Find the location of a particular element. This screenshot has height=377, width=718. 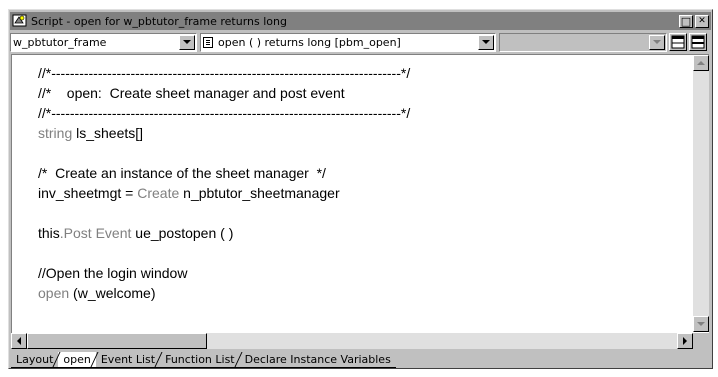

arrow-up-icon is located at coordinates (701, 63).